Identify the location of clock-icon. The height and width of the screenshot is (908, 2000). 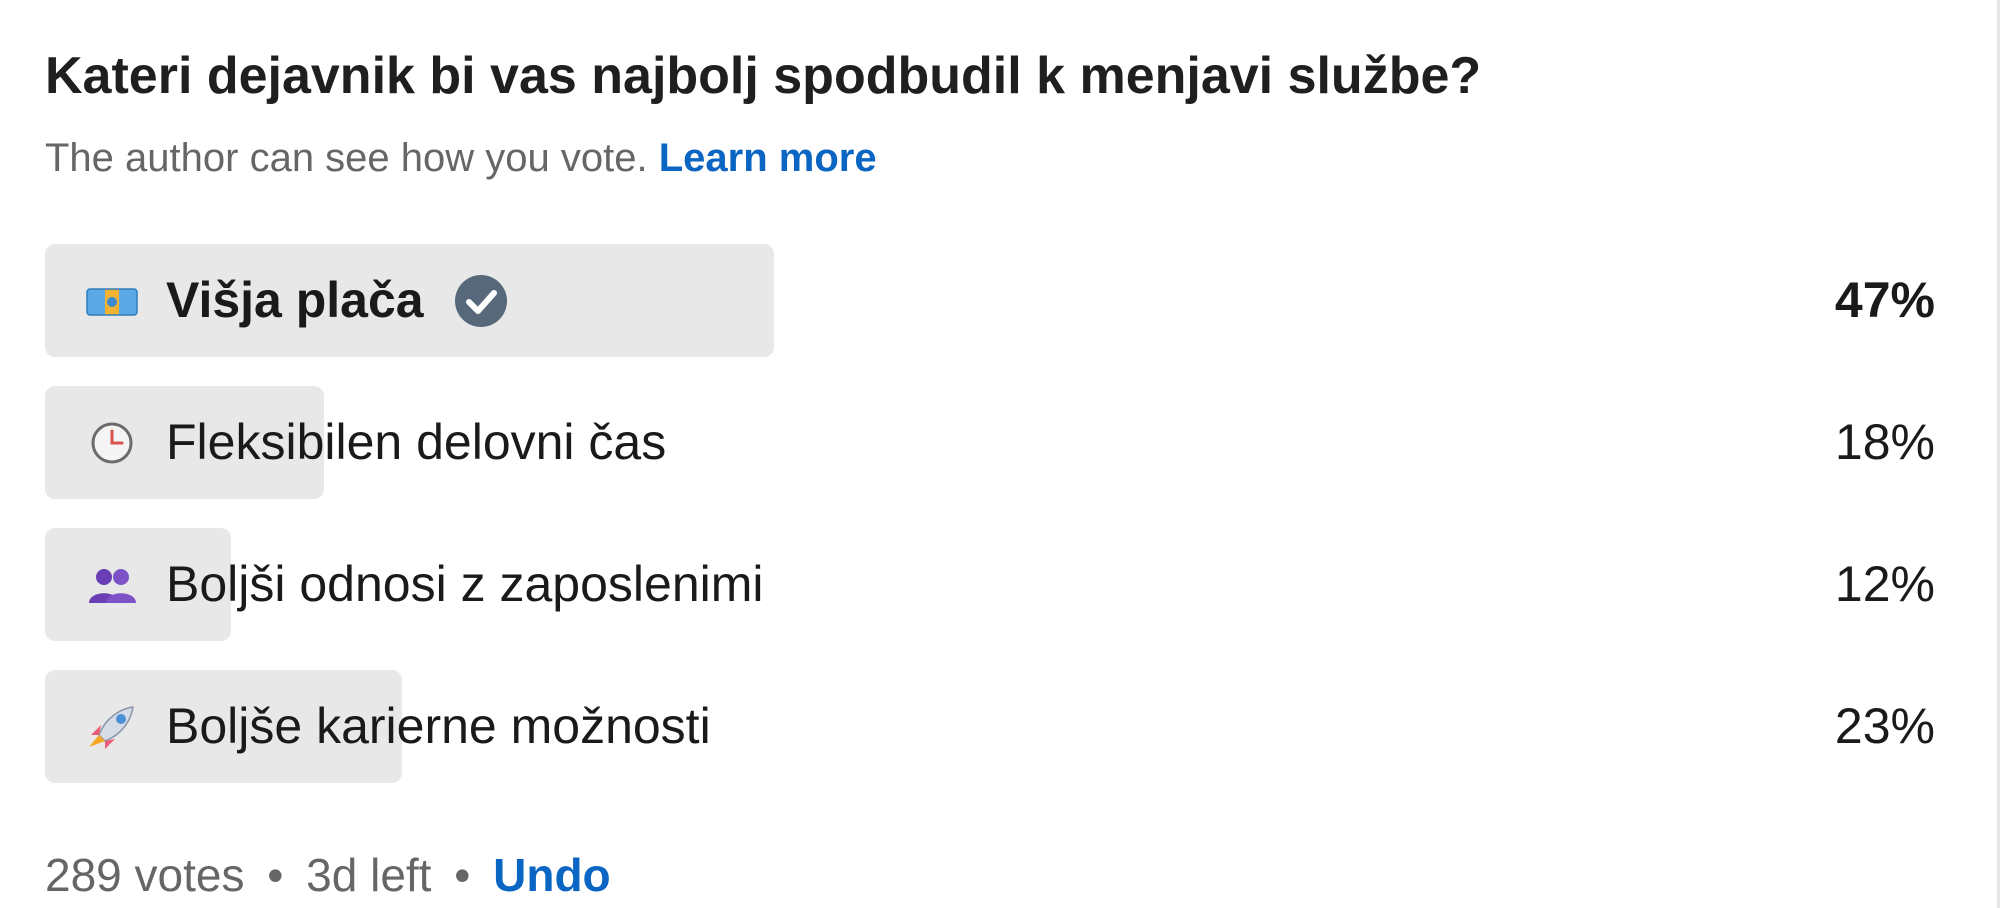
(112, 443).